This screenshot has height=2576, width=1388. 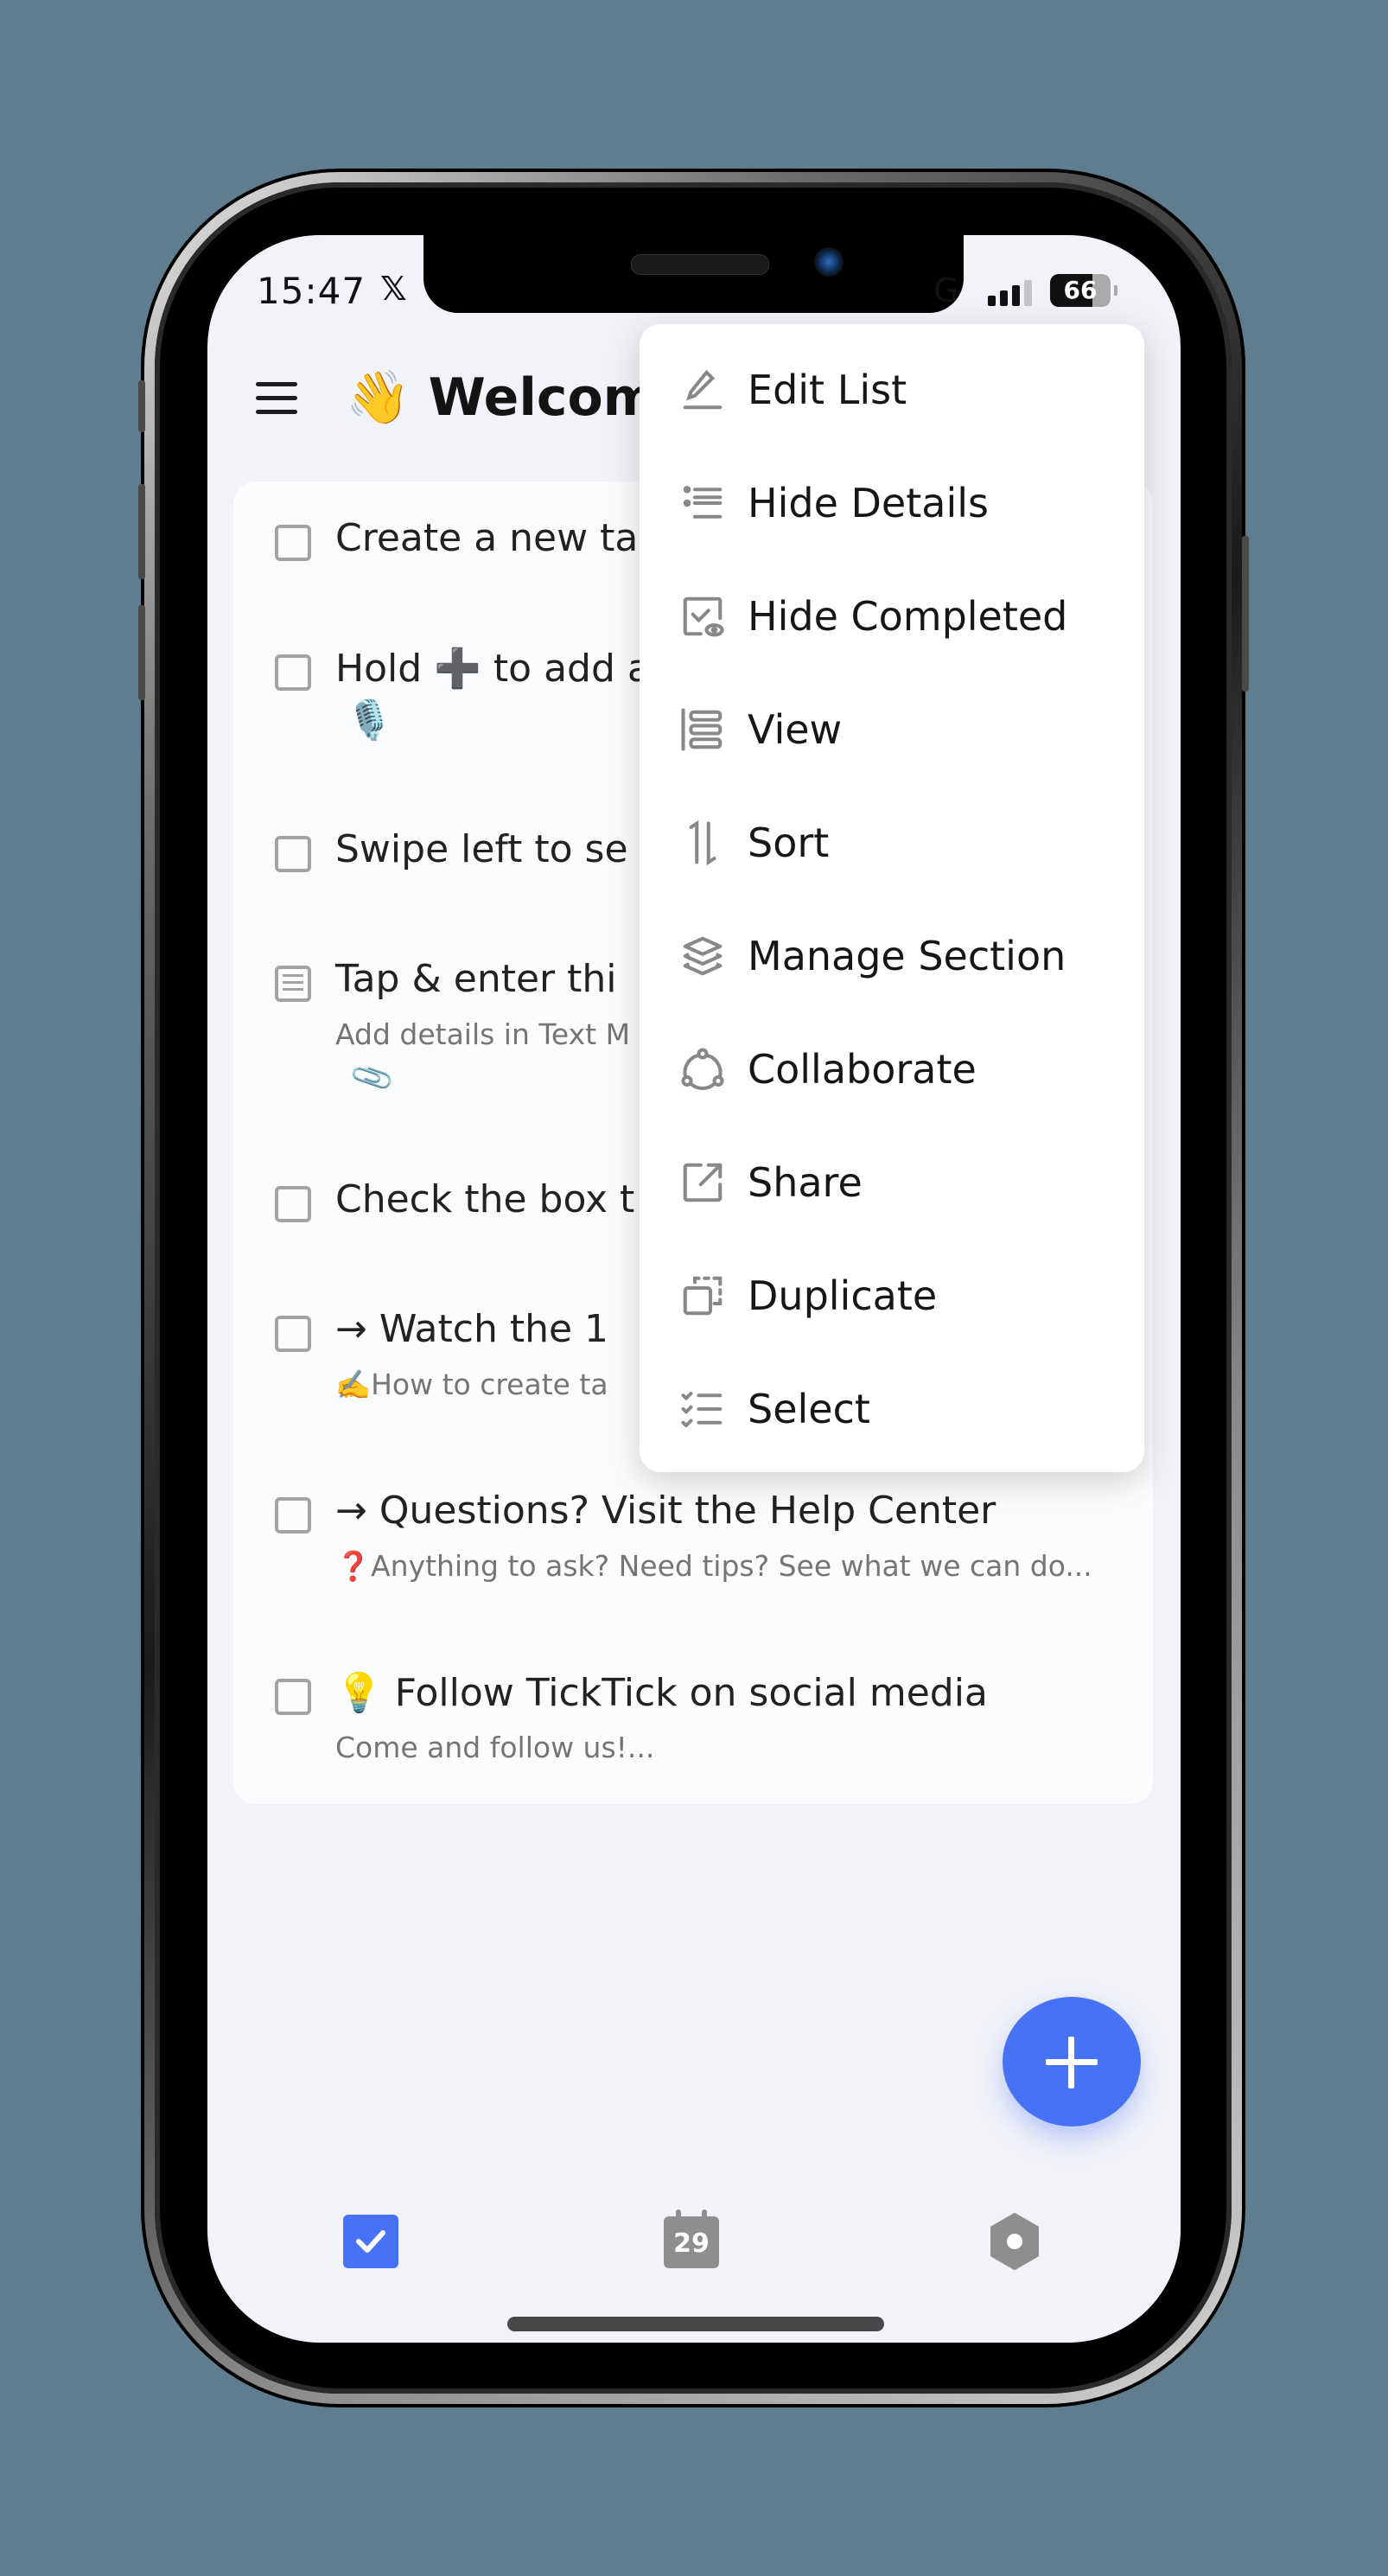 What do you see at coordinates (827, 389) in the screenshot?
I see `menu-item-label: Edit List` at bounding box center [827, 389].